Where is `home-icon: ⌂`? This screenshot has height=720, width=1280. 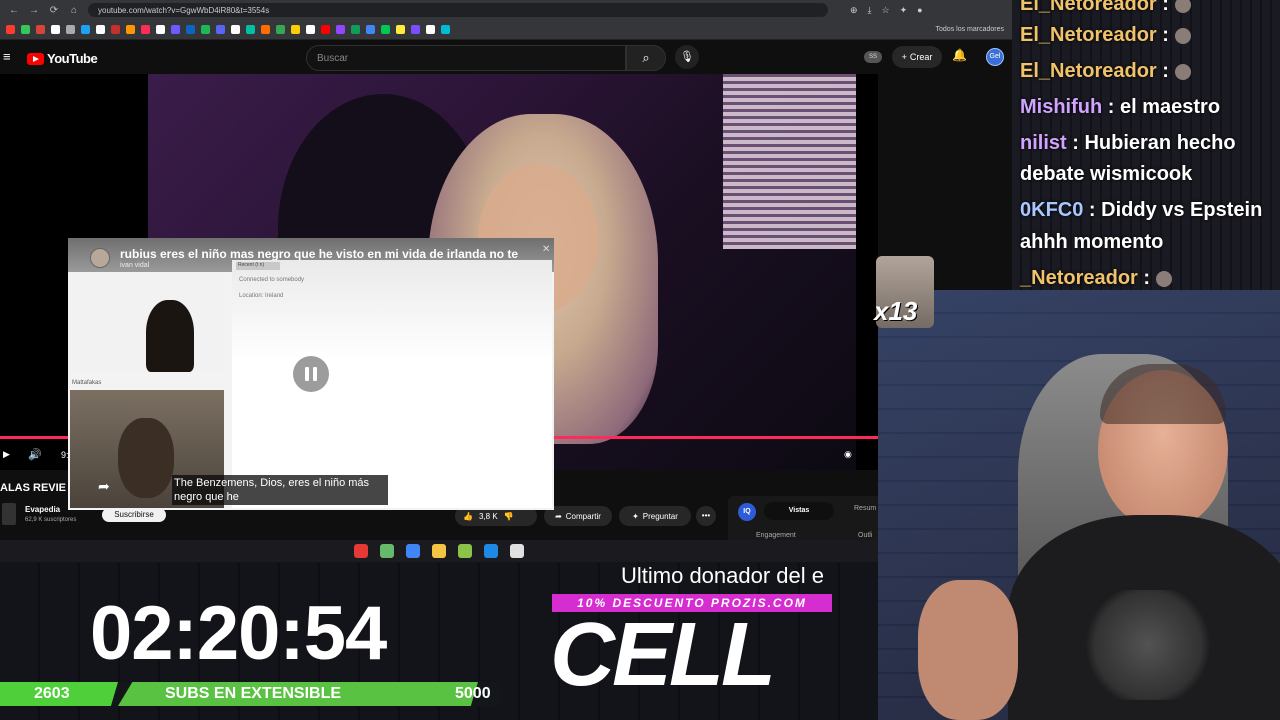
home-icon: ⌂ is located at coordinates (74, 10).